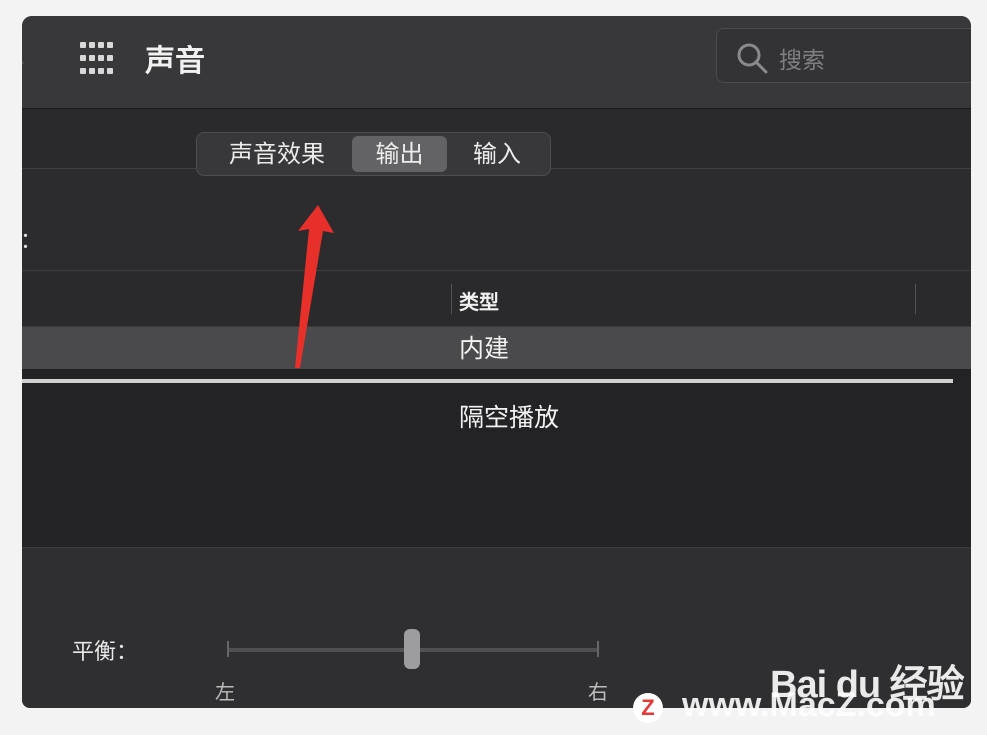 Image resolution: width=987 pixels, height=735 pixels. I want to click on annotation-arrow, so click(314, 286).